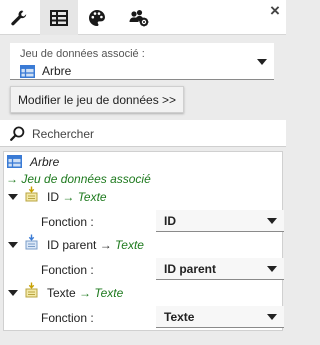 The image size is (320, 345). I want to click on tab-bar: ×, so click(143, 17).